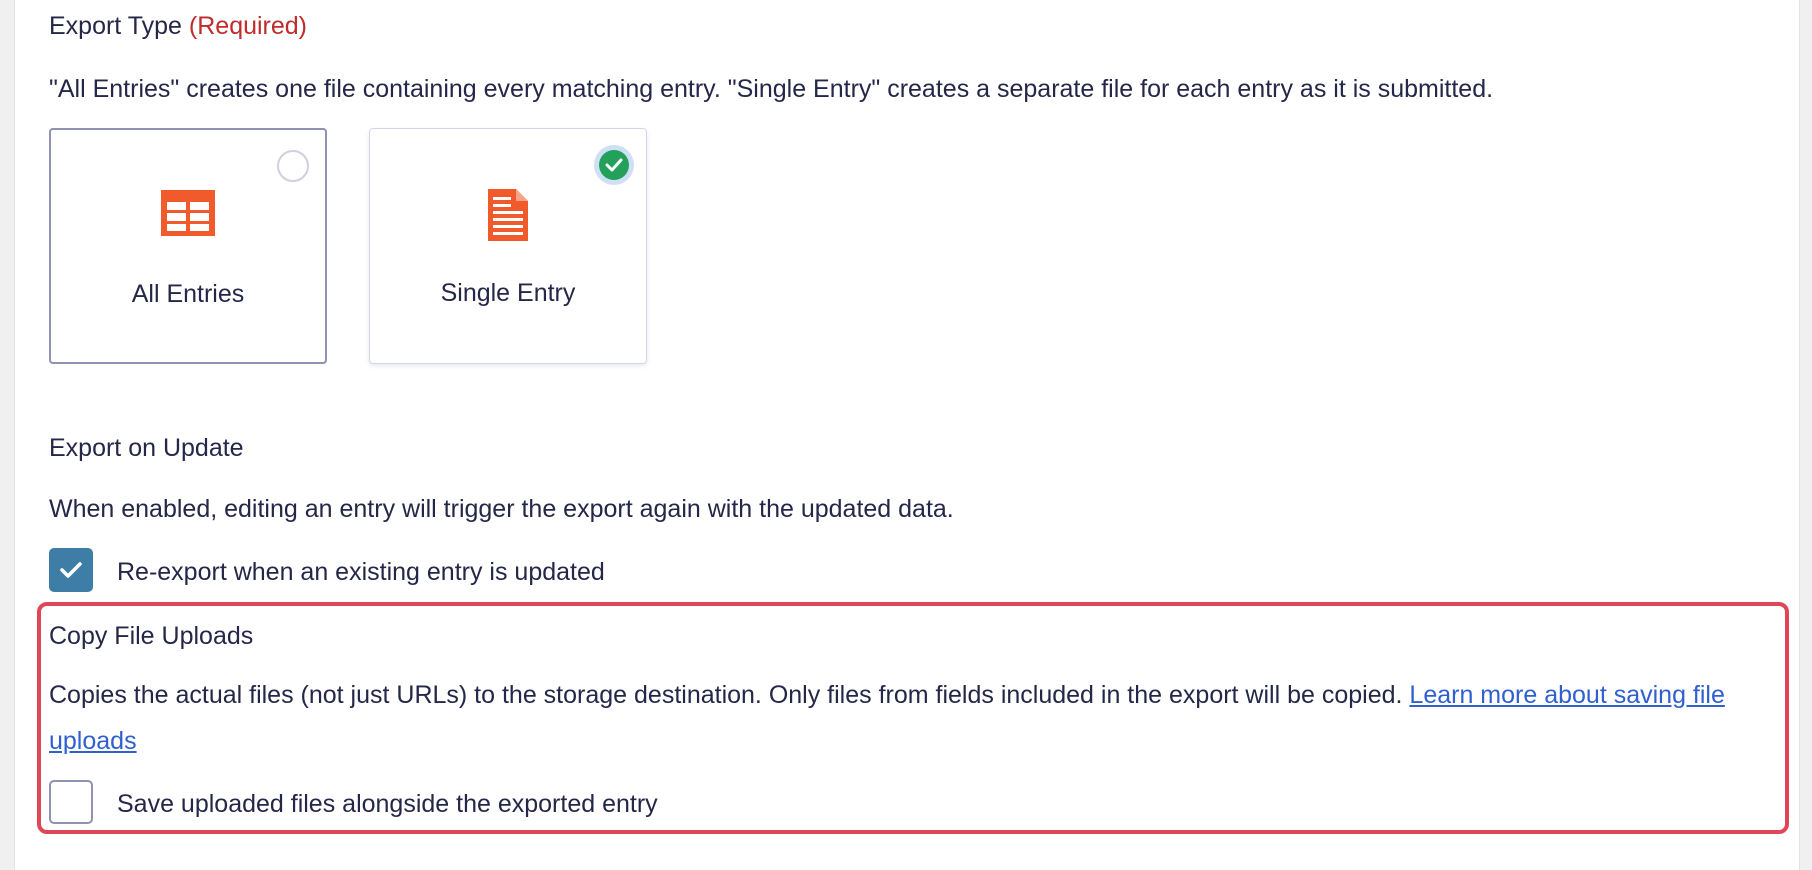  Describe the element at coordinates (293, 166) in the screenshot. I see `radio-unselected` at that location.